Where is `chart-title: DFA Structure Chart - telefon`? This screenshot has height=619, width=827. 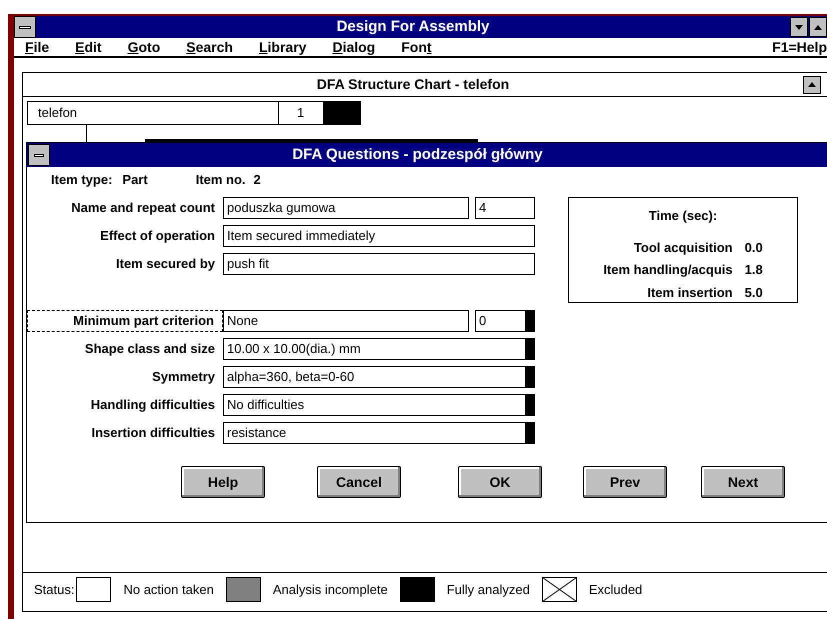
chart-title: DFA Structure Chart - telefon is located at coordinates (413, 84).